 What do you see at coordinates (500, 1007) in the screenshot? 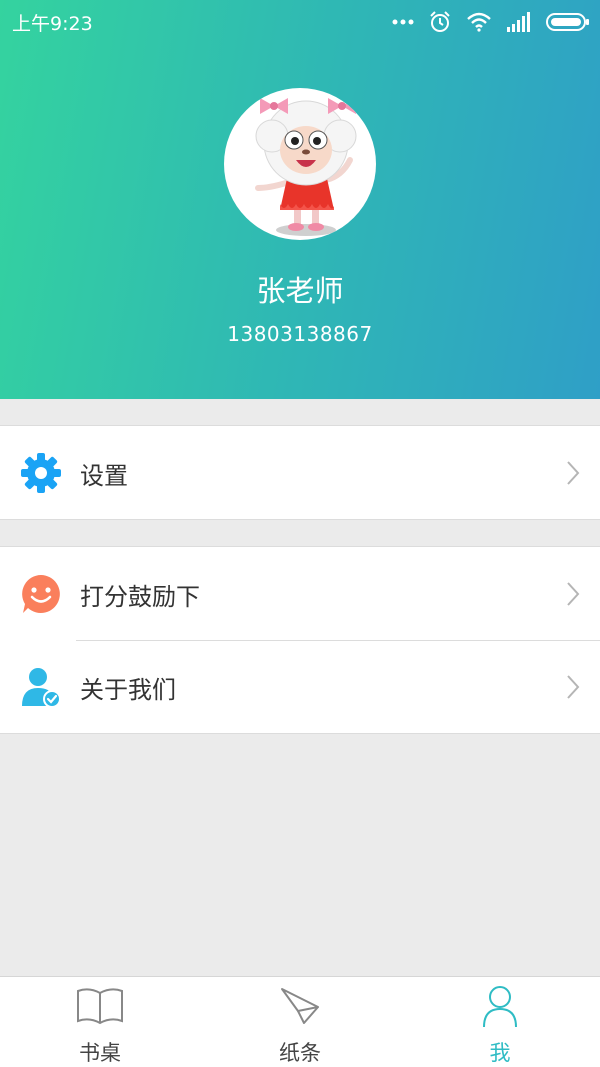
I see `person-icon` at bounding box center [500, 1007].